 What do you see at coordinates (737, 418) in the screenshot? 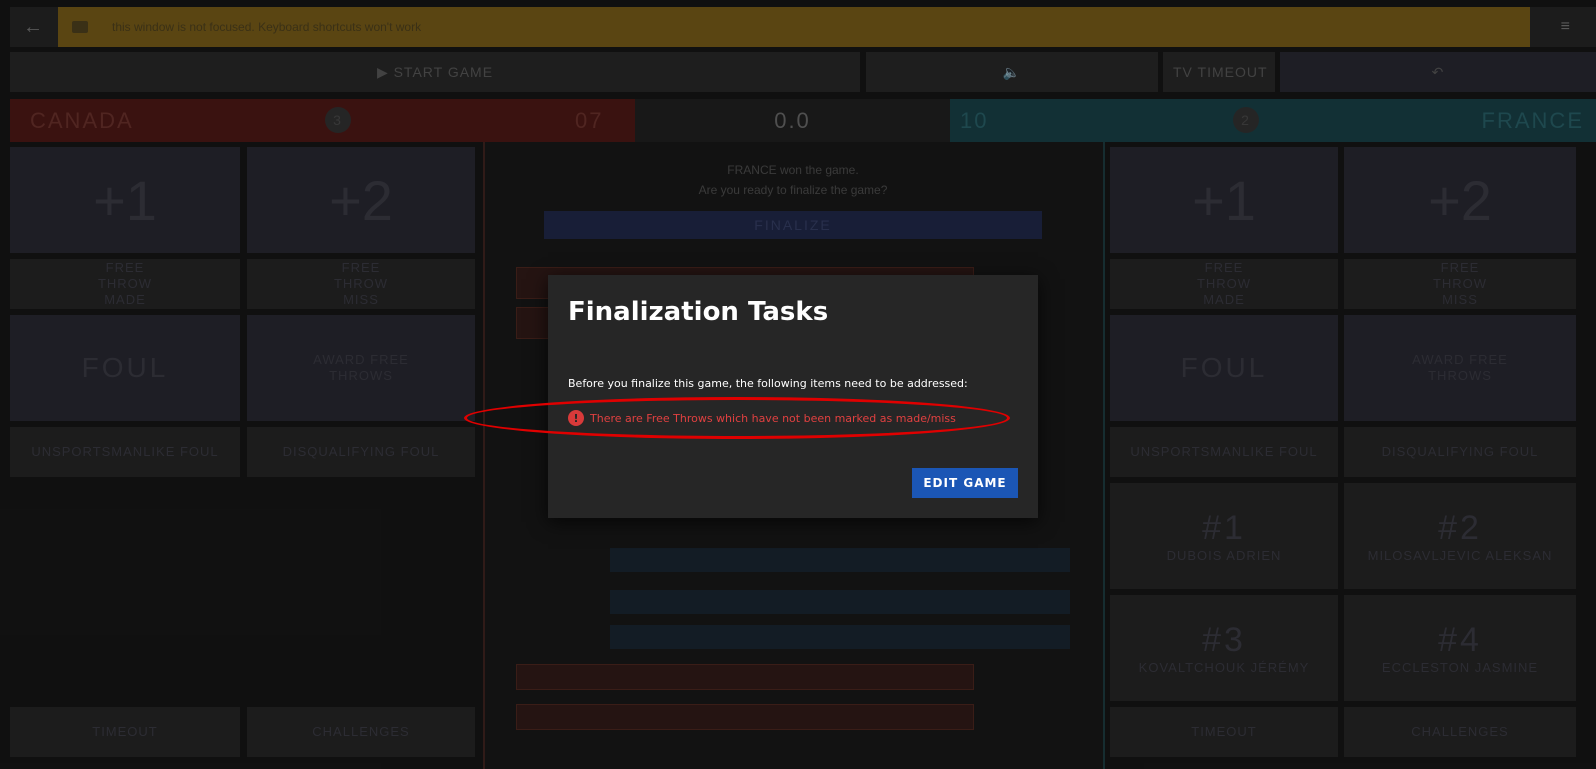
I see `annotation-ring` at bounding box center [737, 418].